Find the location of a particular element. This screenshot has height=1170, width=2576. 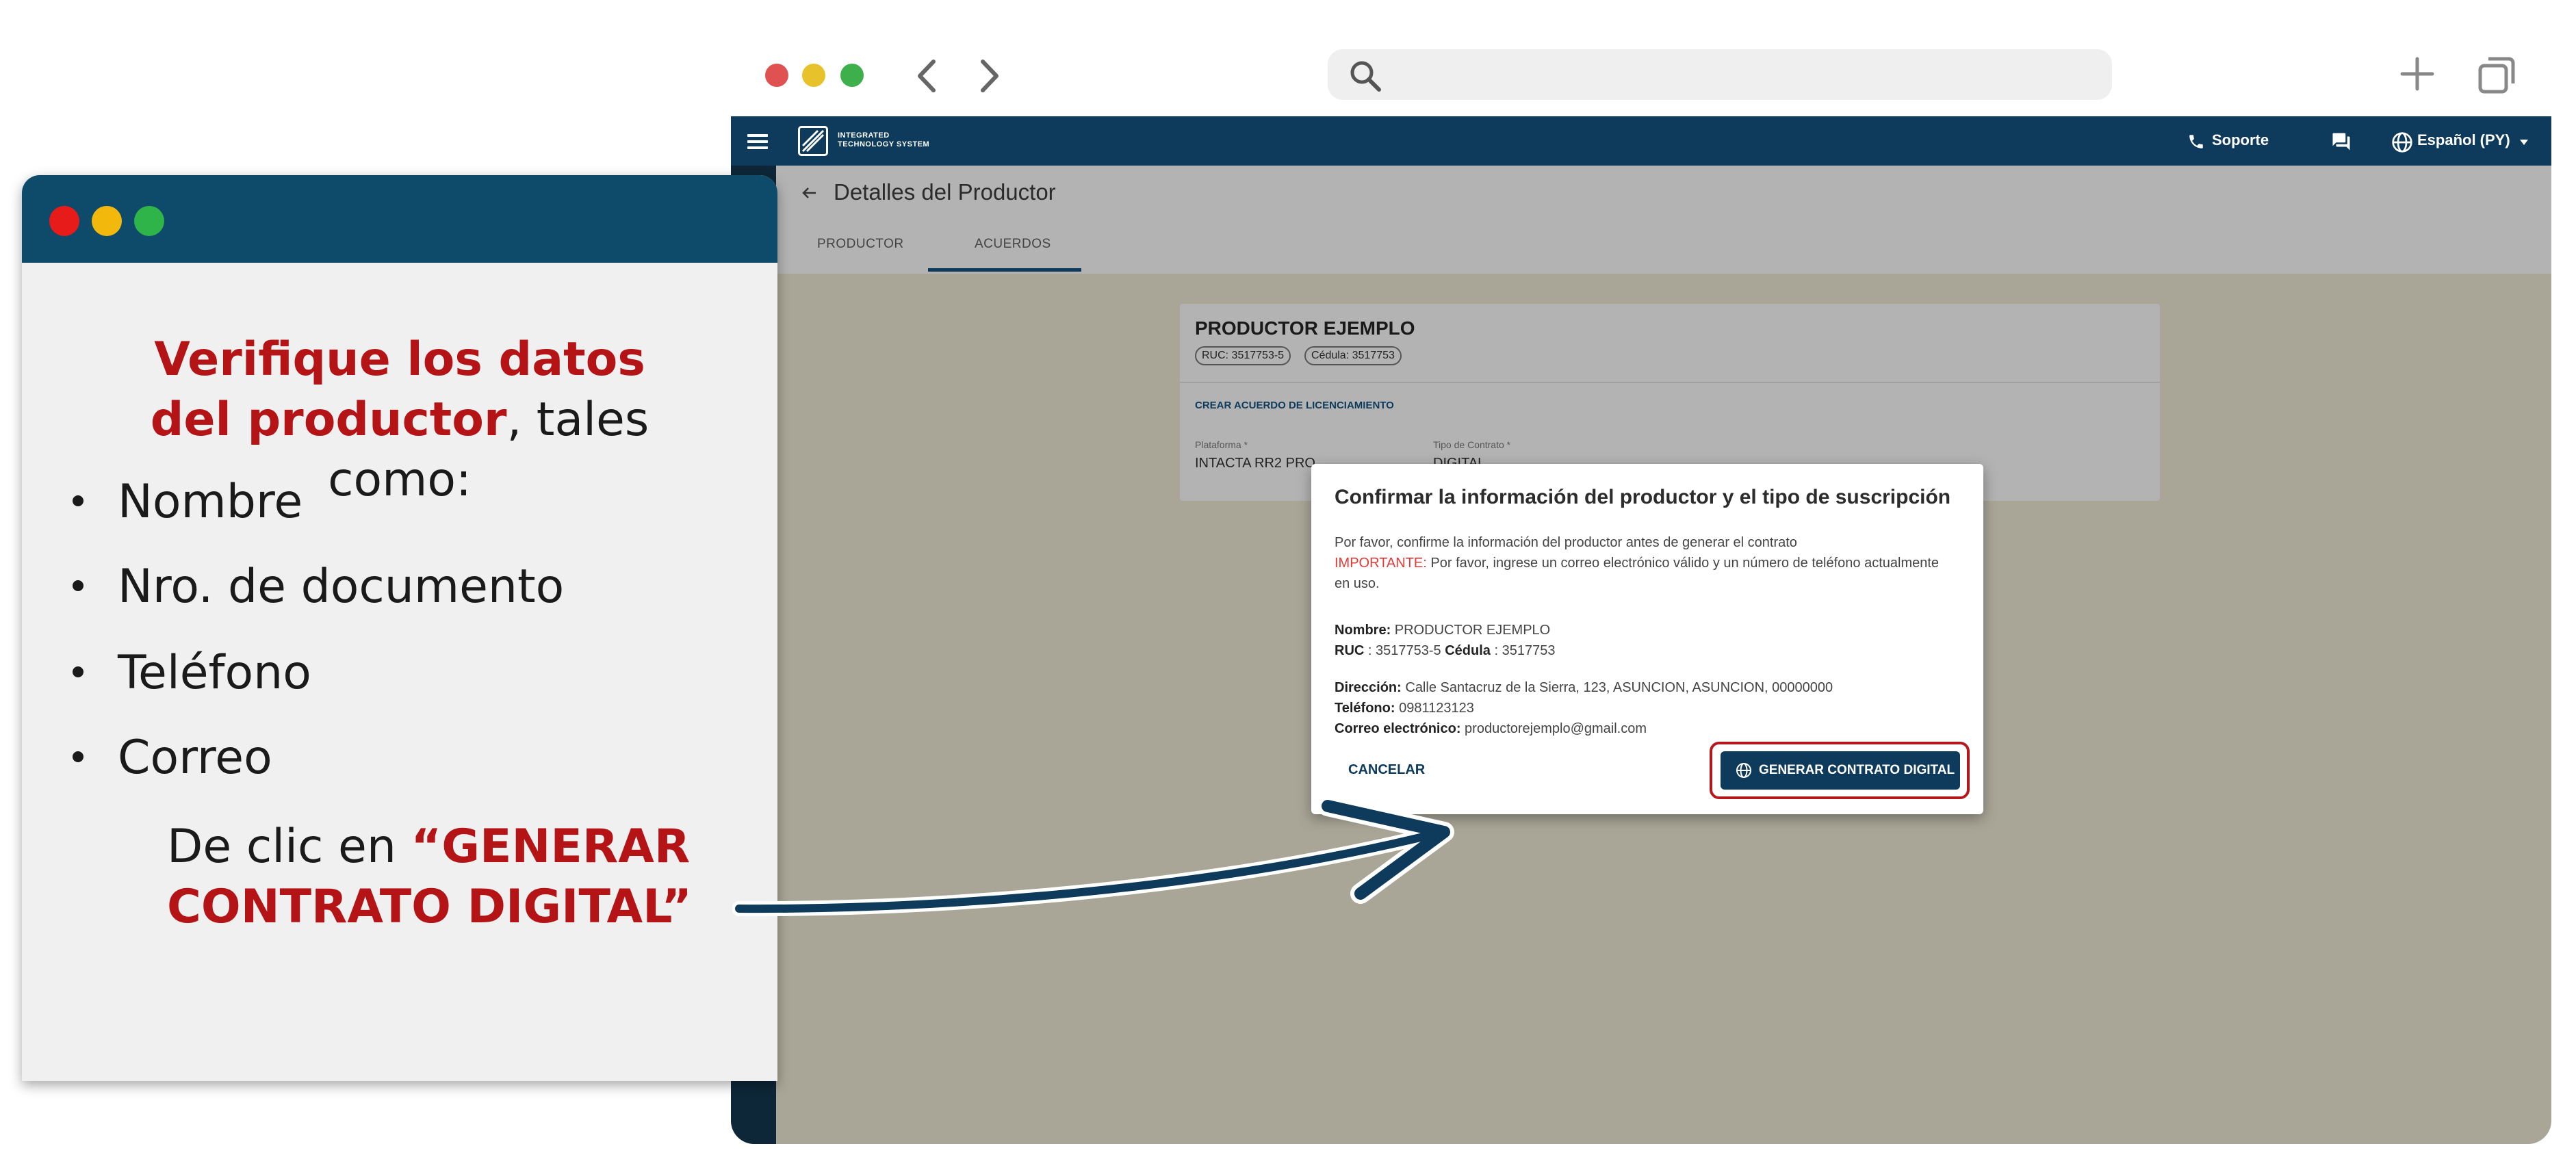

instruction-card-header is located at coordinates (399, 219).